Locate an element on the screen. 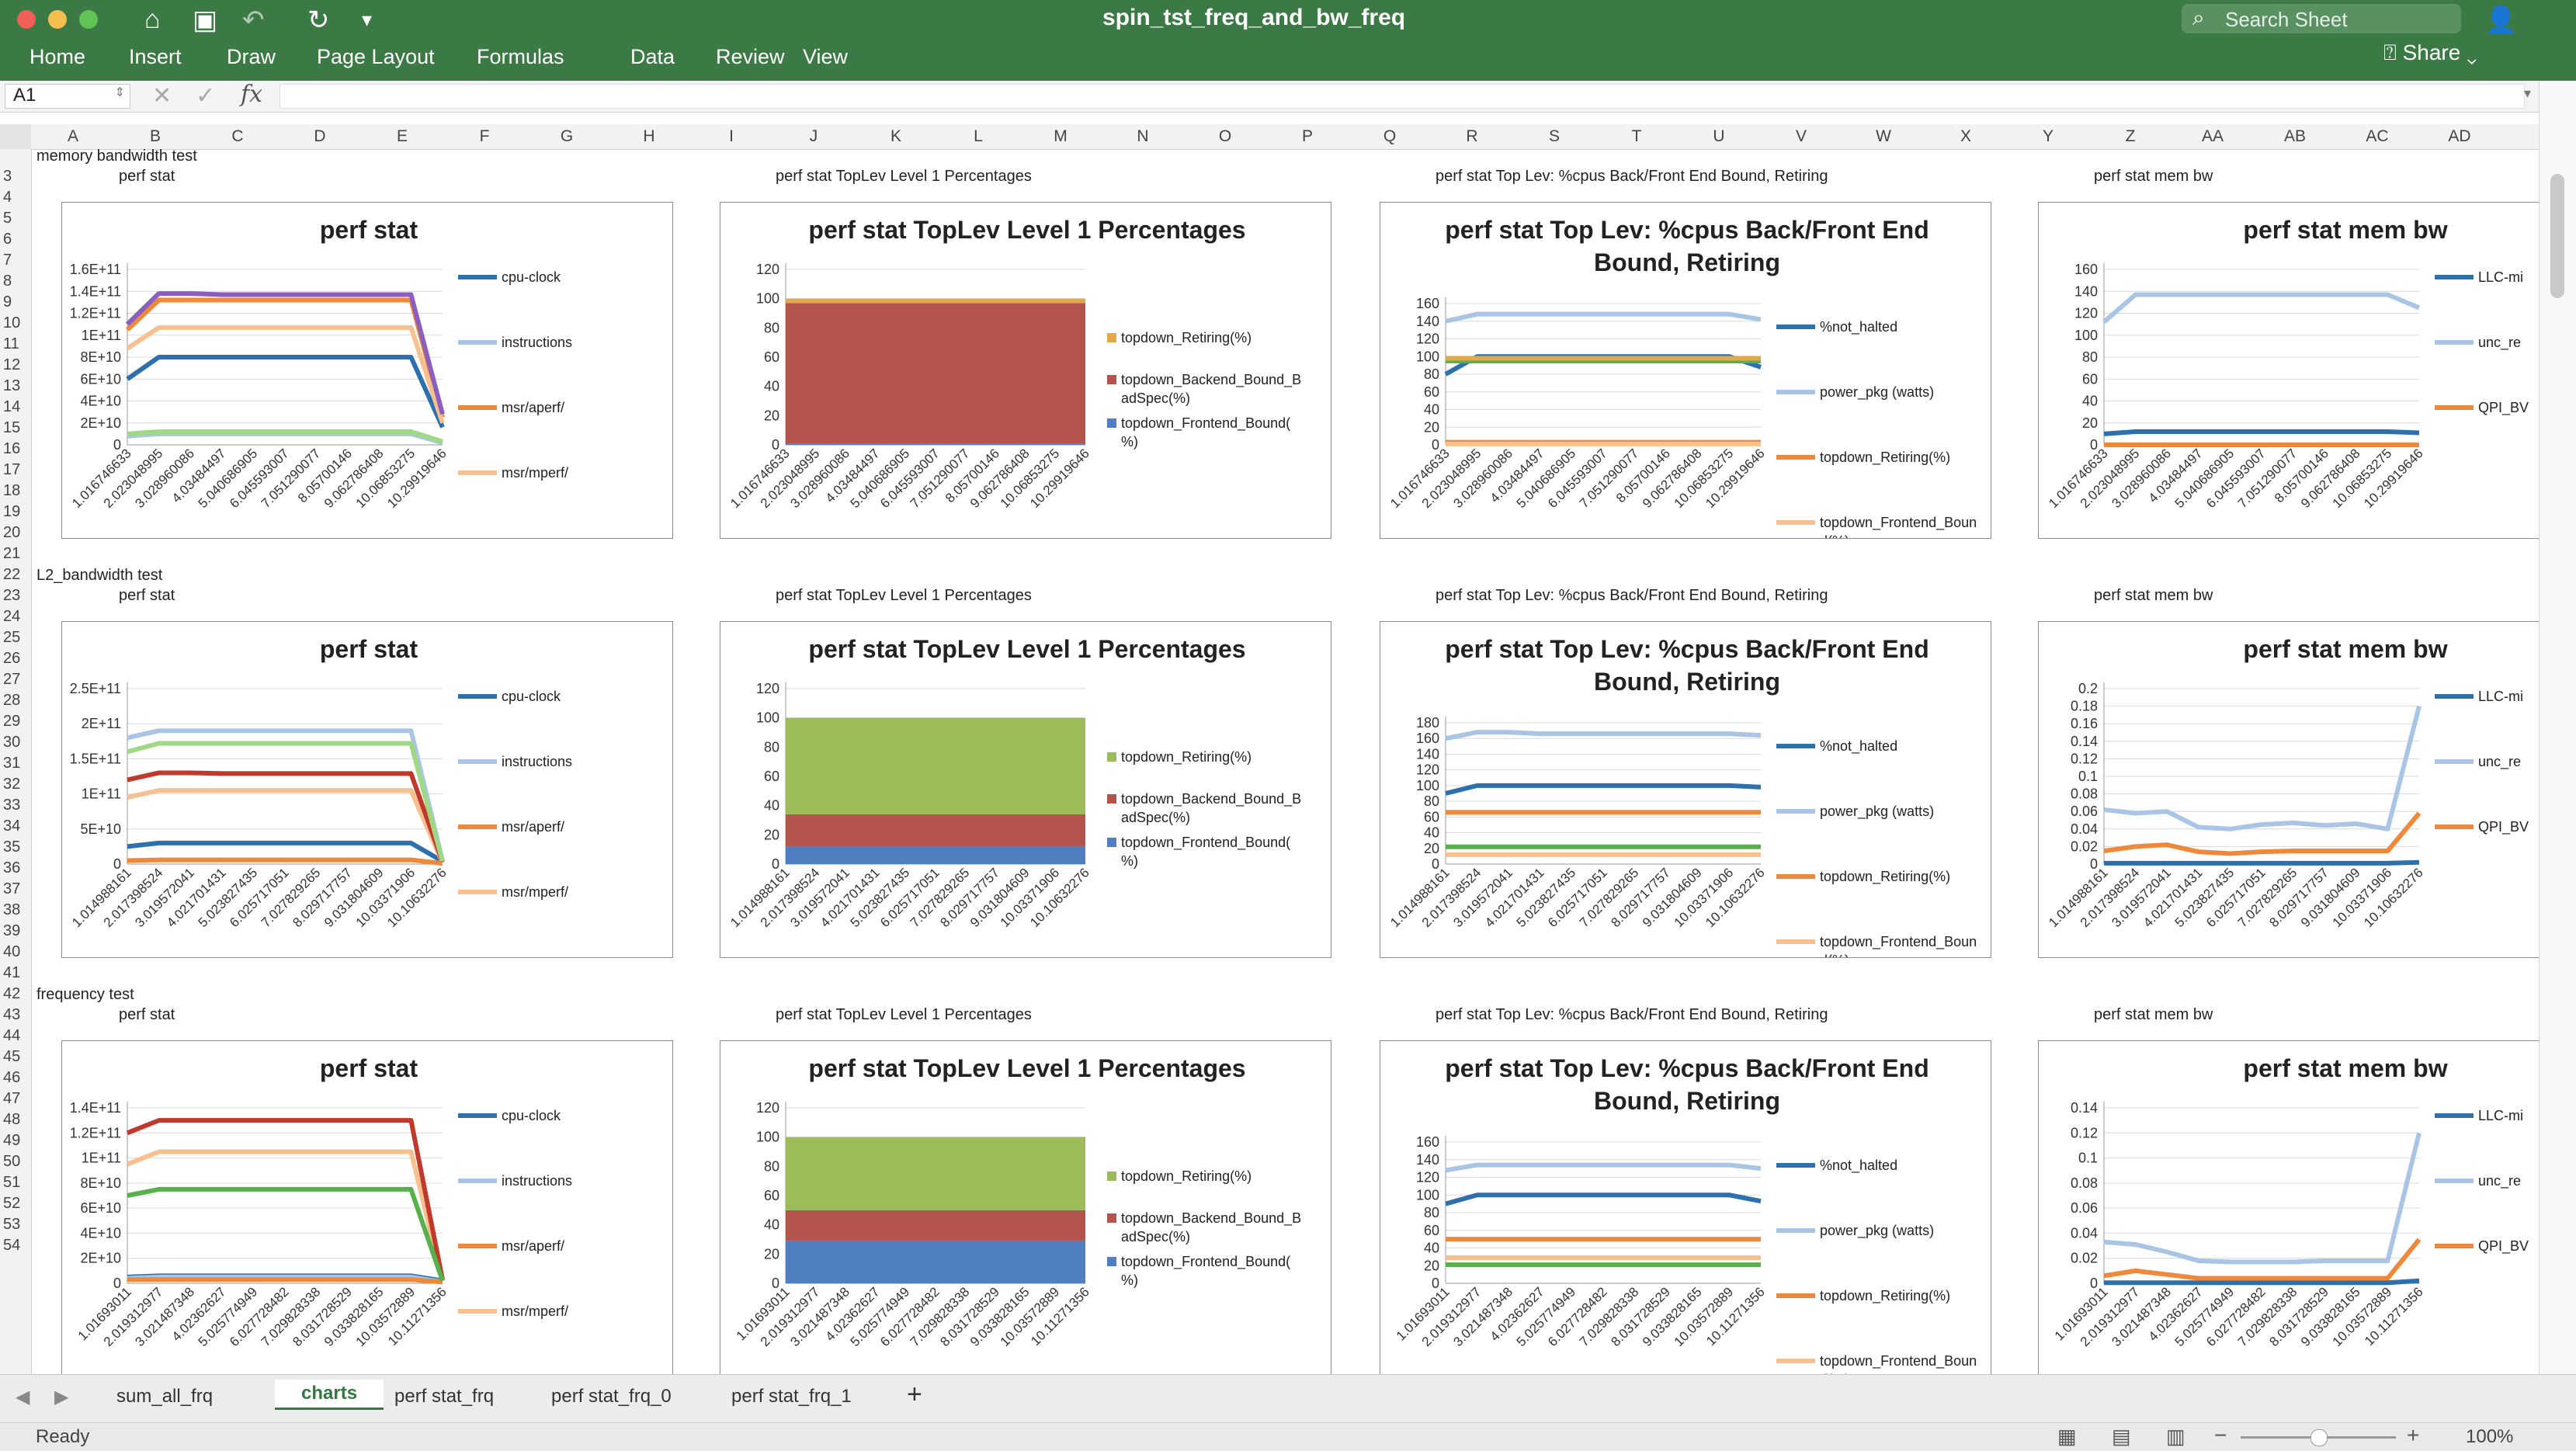 The width and height of the screenshot is (2576, 1451). vertical-scrollbar is located at coordinates (2557, 727).